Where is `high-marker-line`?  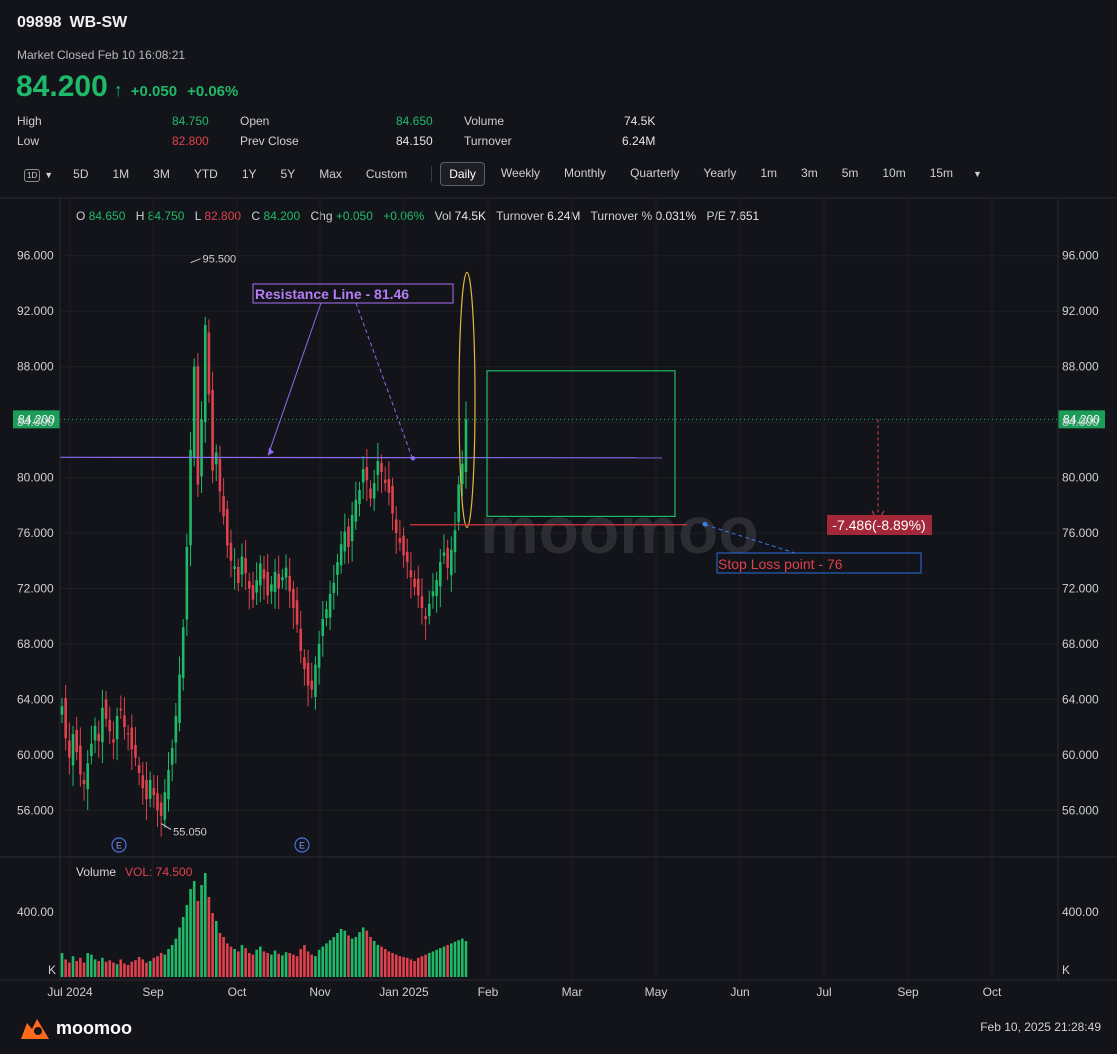
high-marker-line is located at coordinates (195, 261).